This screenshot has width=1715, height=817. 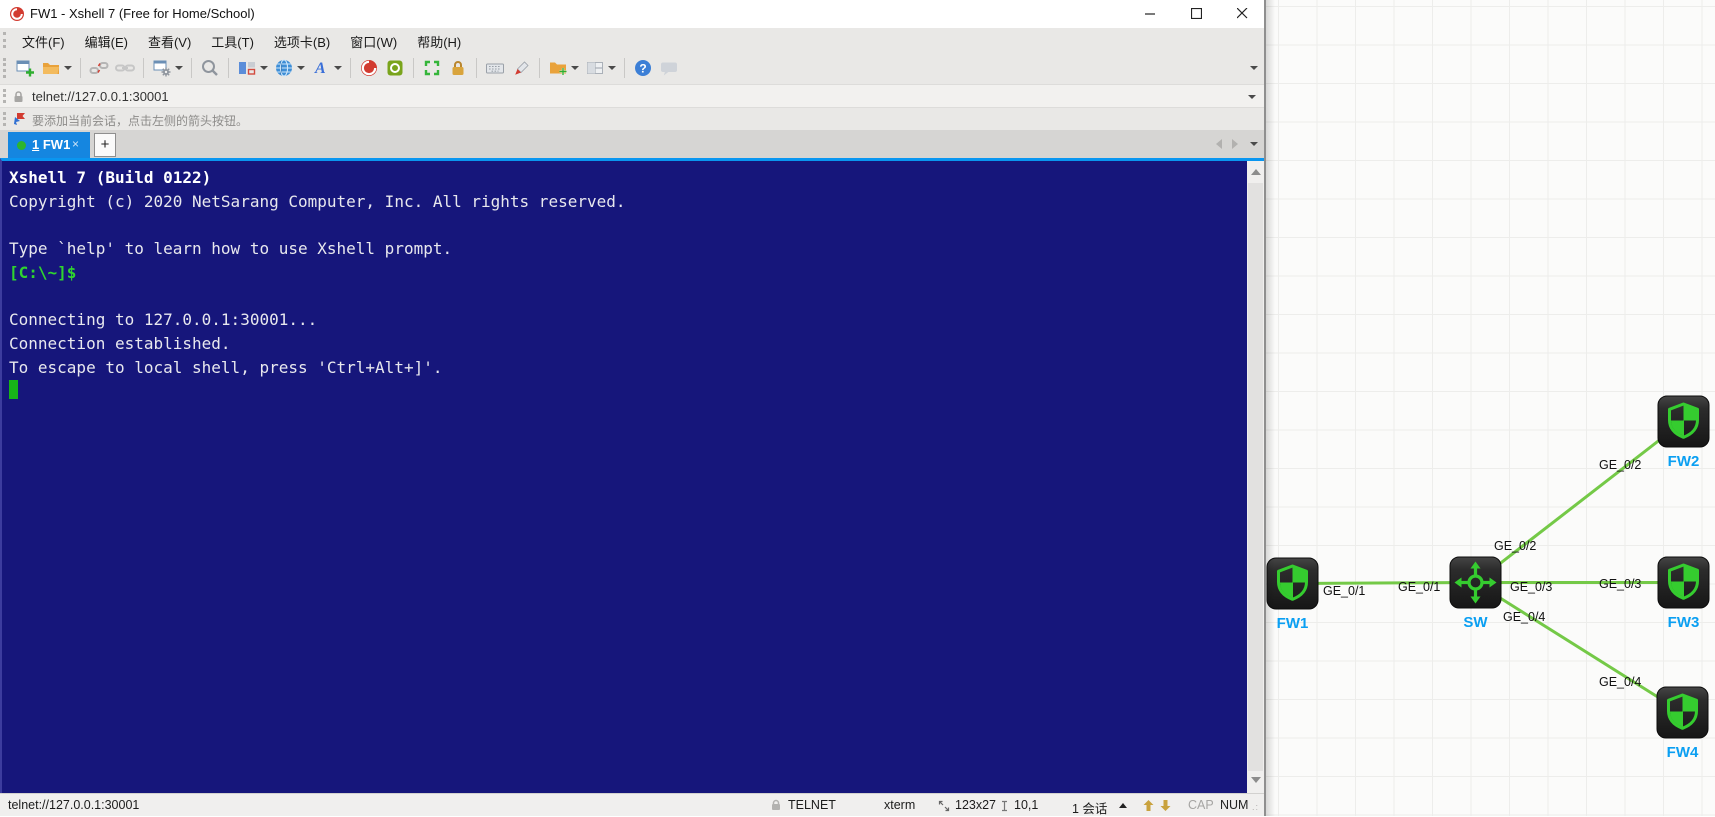 What do you see at coordinates (1165, 807) in the screenshot?
I see `scroll-to-bottom-icon` at bounding box center [1165, 807].